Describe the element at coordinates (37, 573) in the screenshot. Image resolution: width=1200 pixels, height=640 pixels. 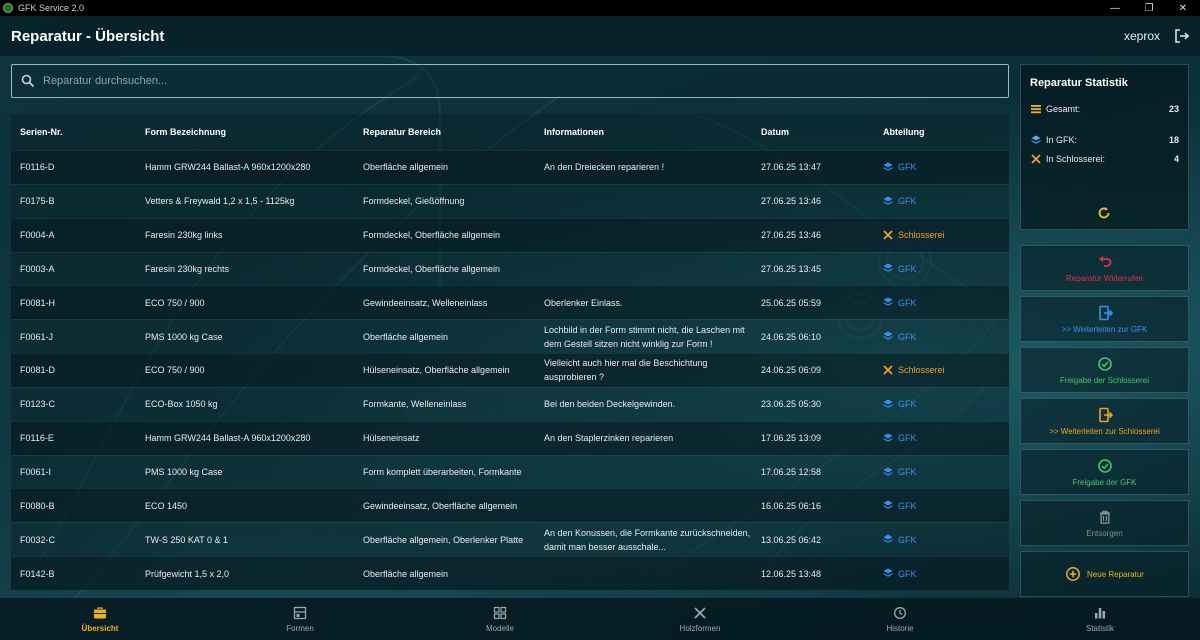
I see `cell-serial: F0142-B` at that location.